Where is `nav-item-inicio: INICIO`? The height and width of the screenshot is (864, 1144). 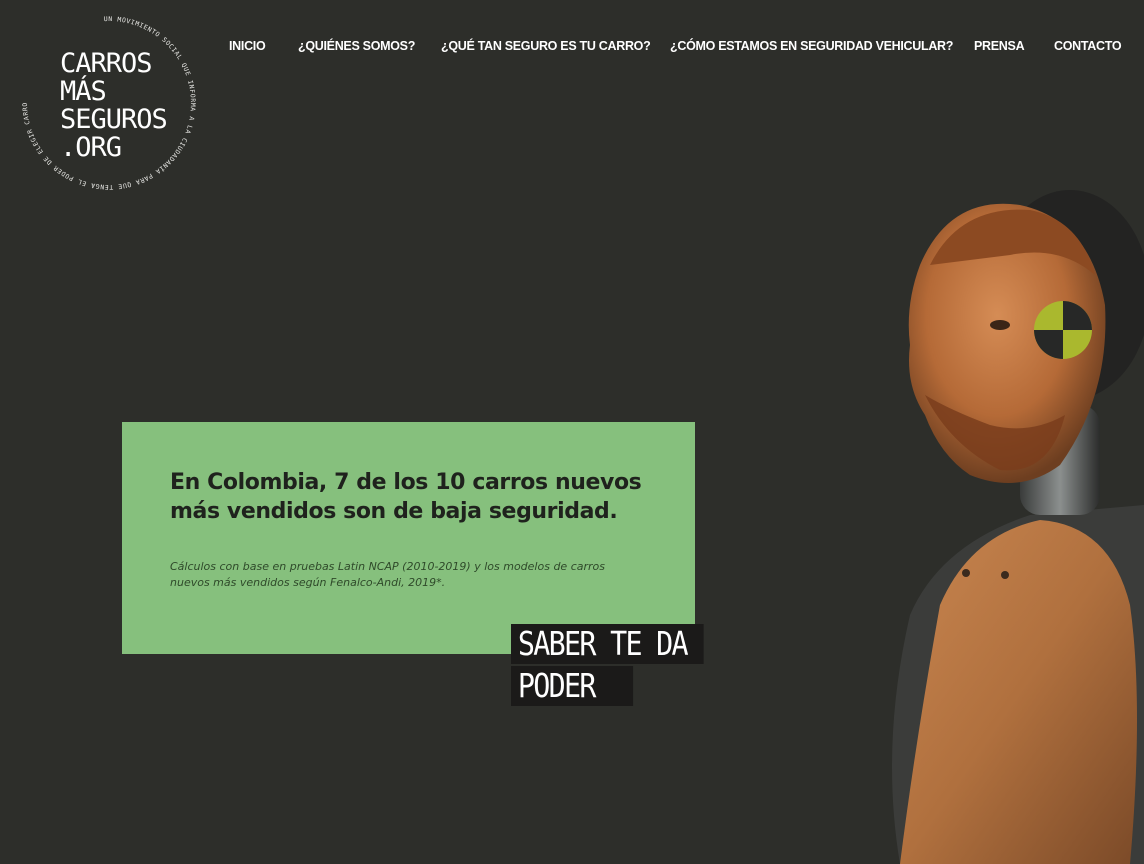 nav-item-inicio: INICIO is located at coordinates (247, 46).